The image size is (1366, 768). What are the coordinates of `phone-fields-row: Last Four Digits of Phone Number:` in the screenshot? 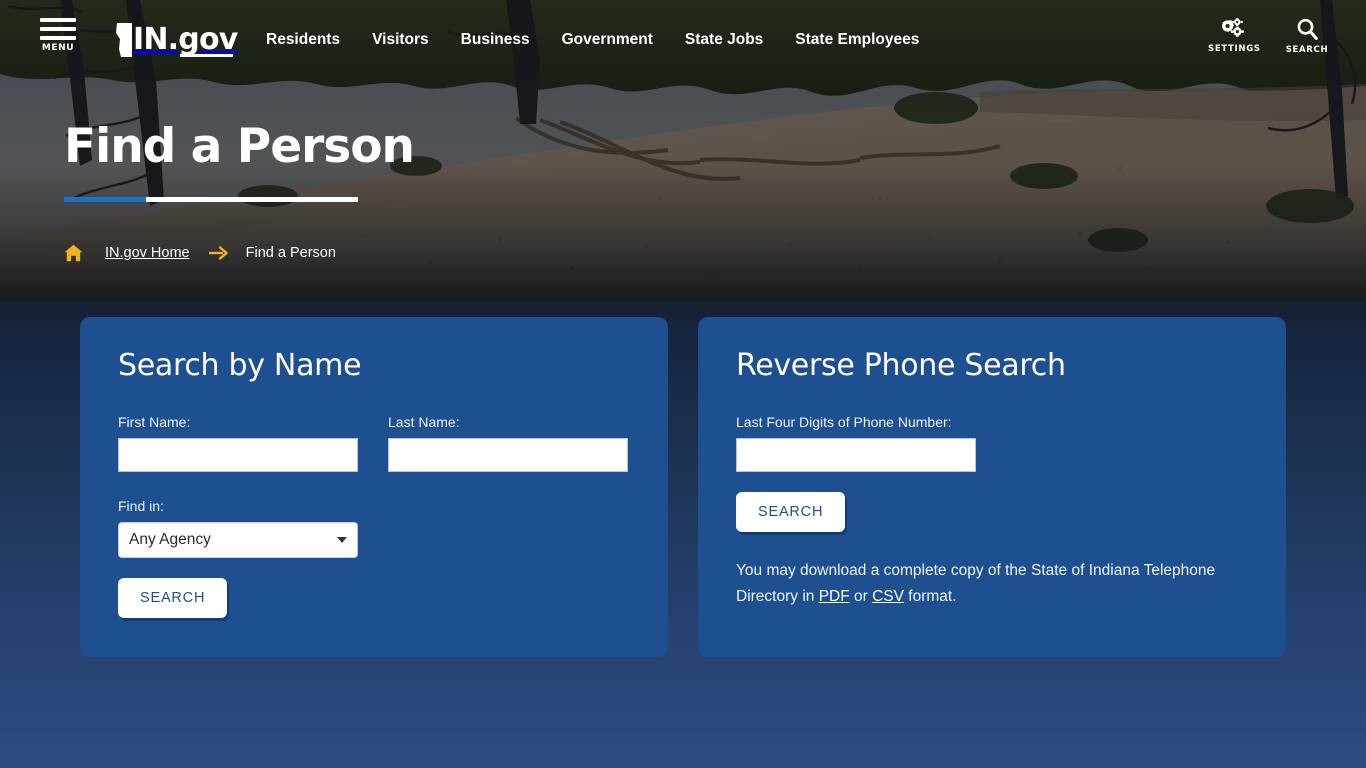 It's located at (992, 443).